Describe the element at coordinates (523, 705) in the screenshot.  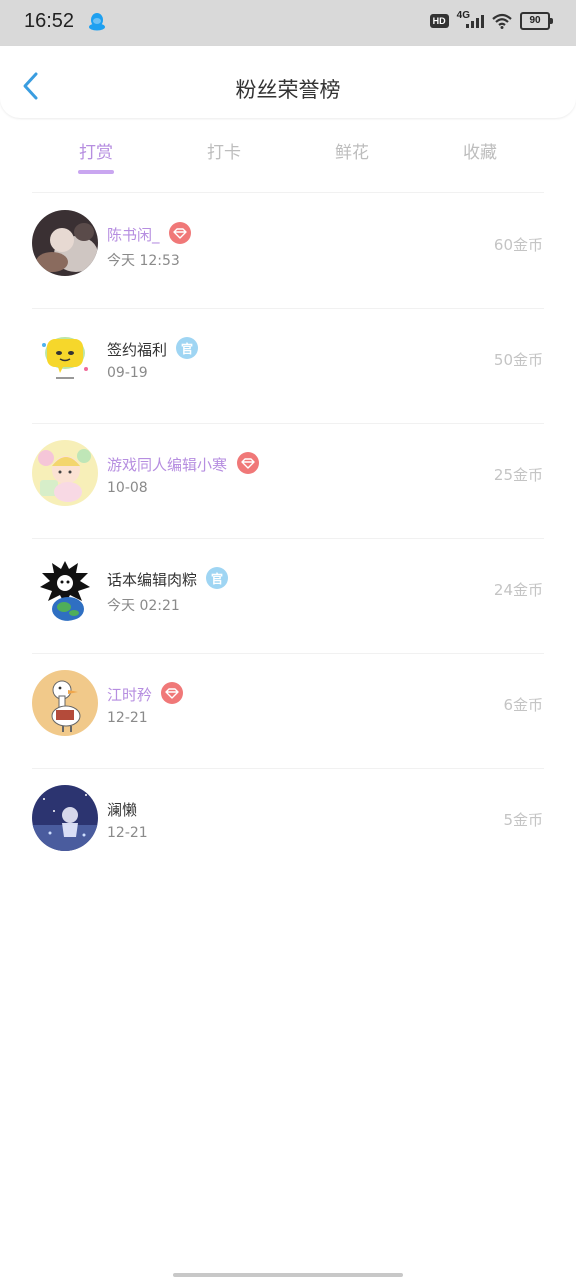
I see `coin-amount: 6金币` at that location.